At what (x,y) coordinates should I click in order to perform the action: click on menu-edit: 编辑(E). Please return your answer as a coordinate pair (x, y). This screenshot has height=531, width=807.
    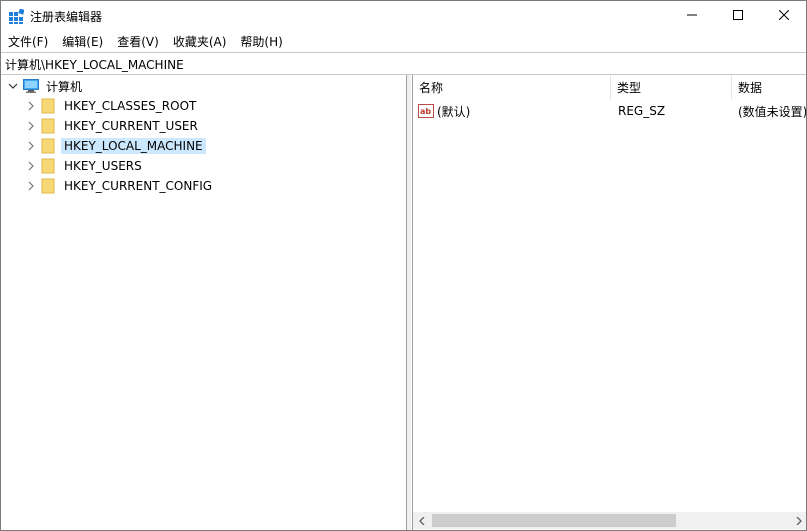
    Looking at the image, I should click on (82, 41).